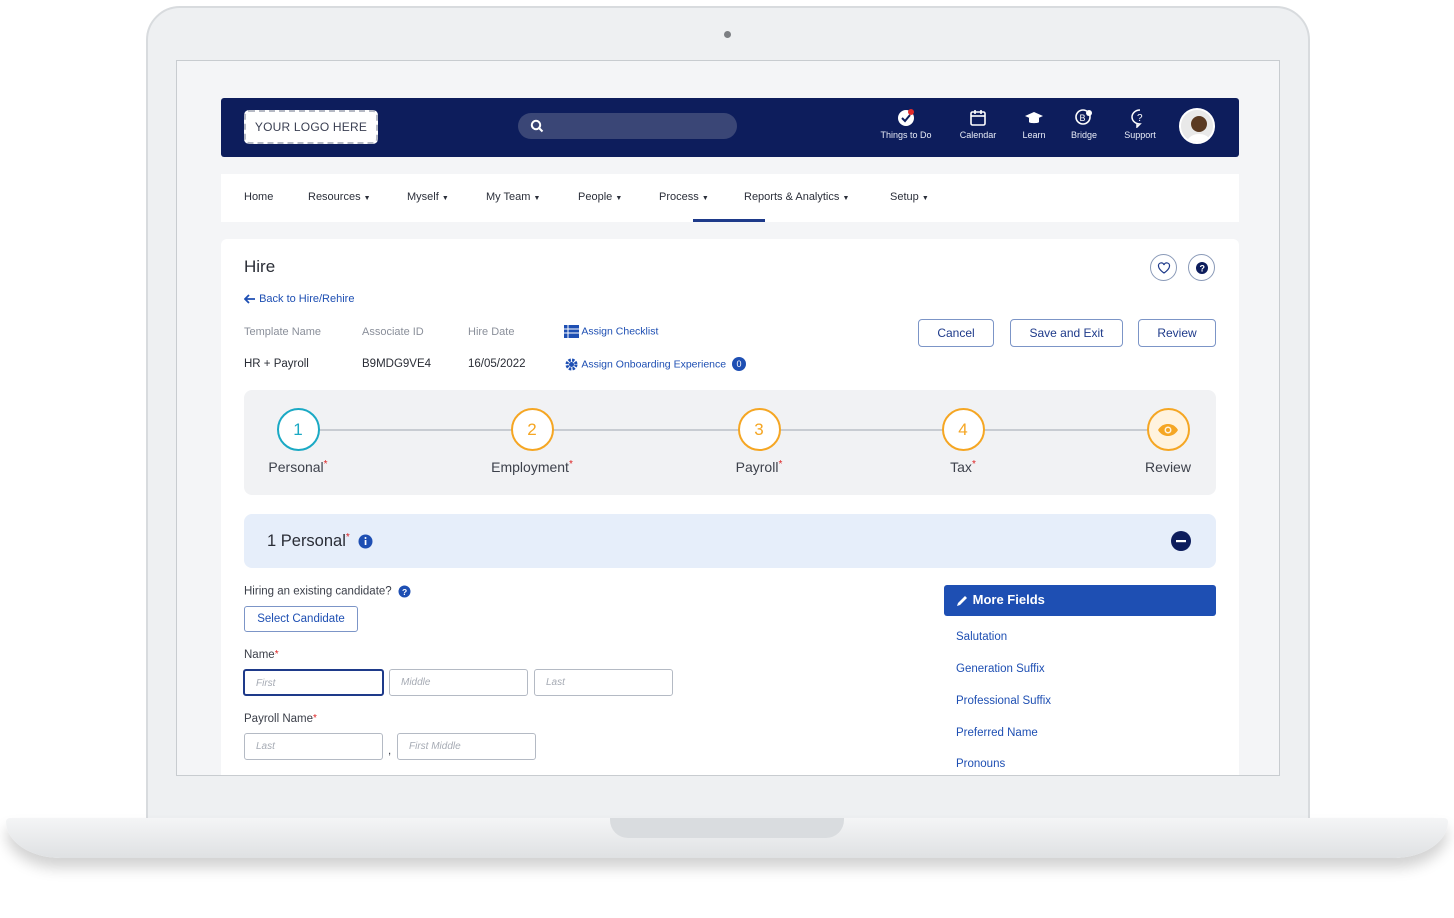 This screenshot has height=918, width=1454. Describe the element at coordinates (299, 299) in the screenshot. I see `back-link: Back to Hire/Rehire` at that location.